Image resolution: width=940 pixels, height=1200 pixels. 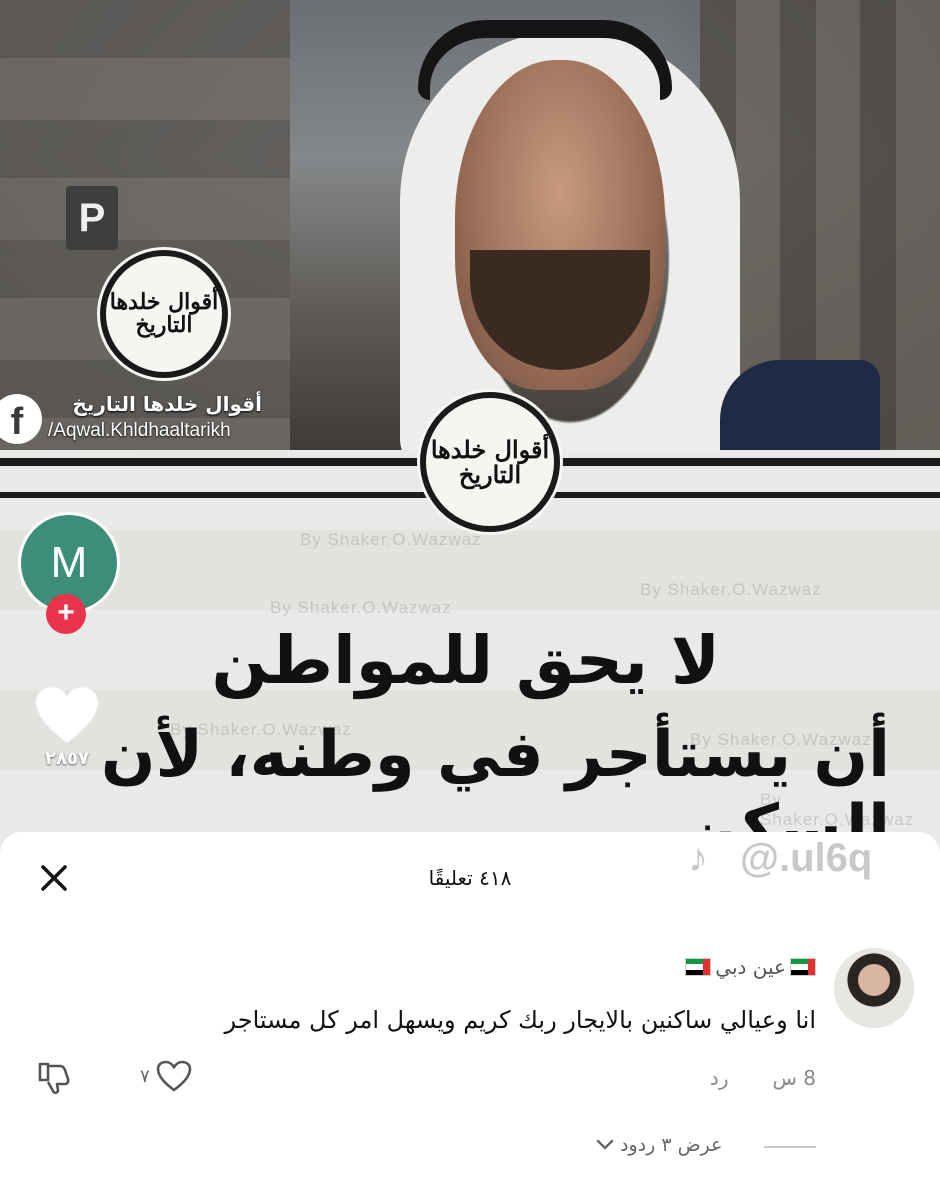 I want to click on commenter-avatar, so click(x=874, y=988).